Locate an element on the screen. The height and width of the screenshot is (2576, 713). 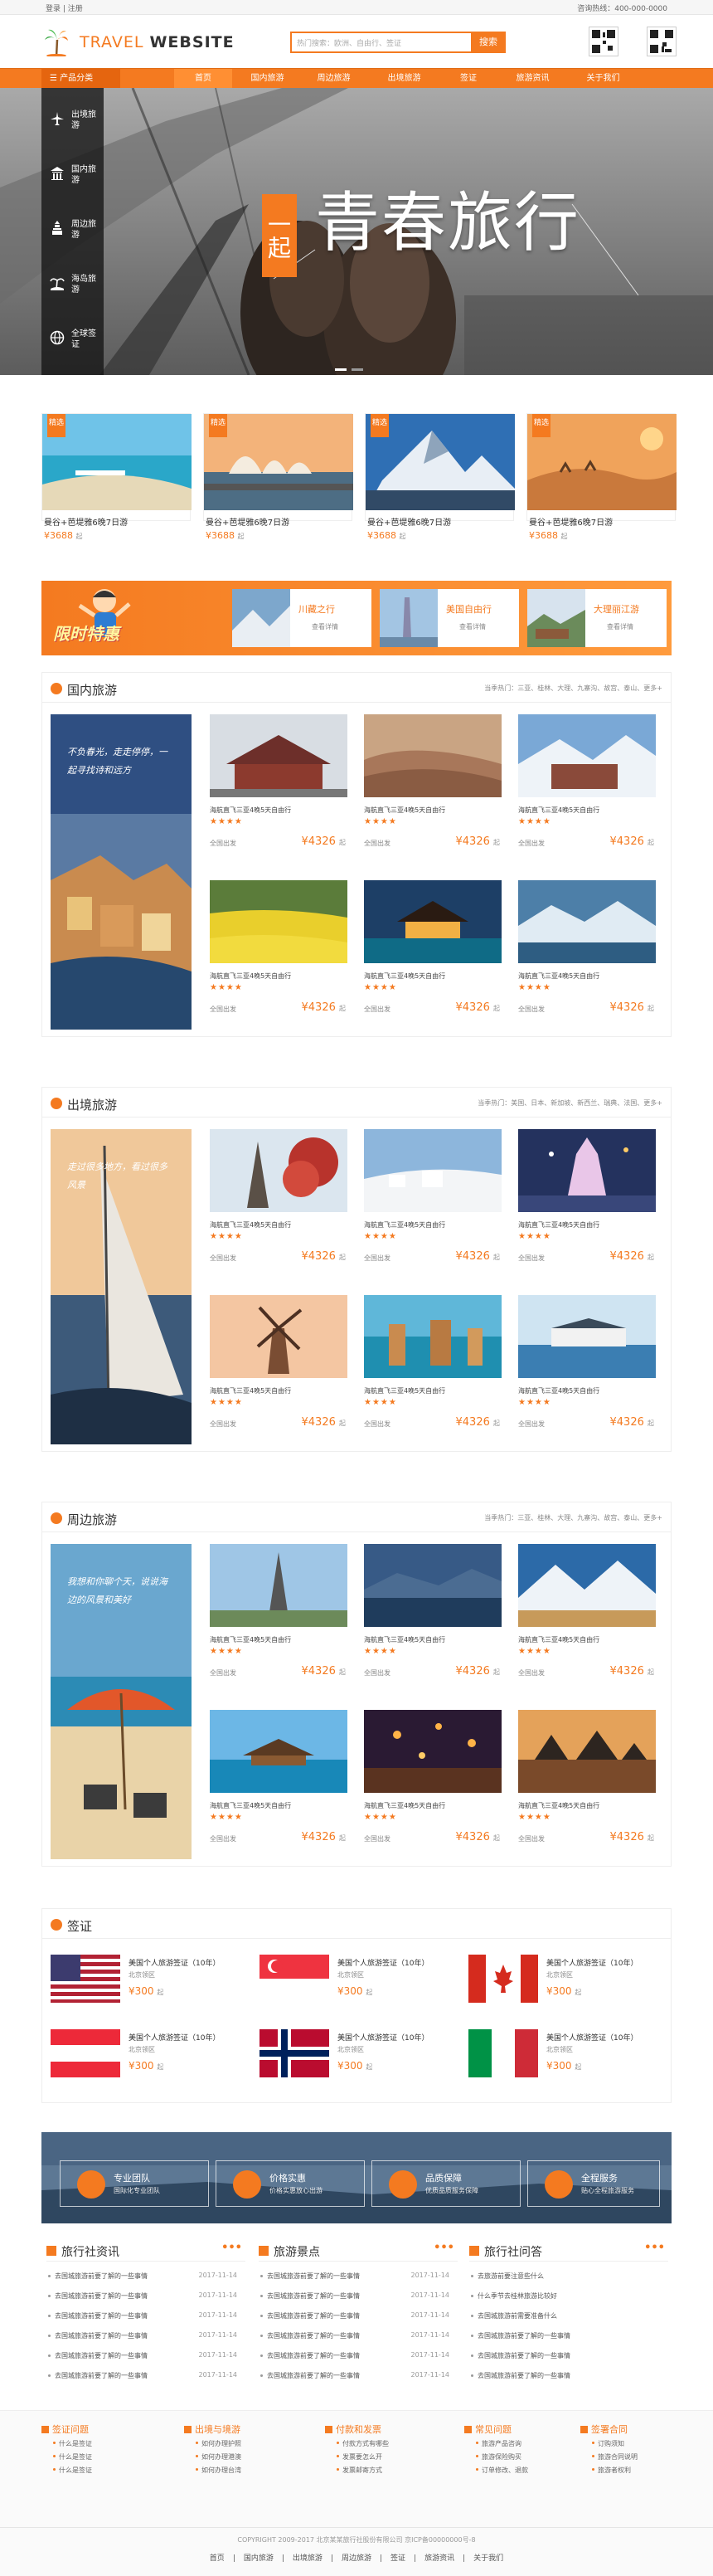
footer-nav-link: 首页 is located at coordinates (217, 2558).